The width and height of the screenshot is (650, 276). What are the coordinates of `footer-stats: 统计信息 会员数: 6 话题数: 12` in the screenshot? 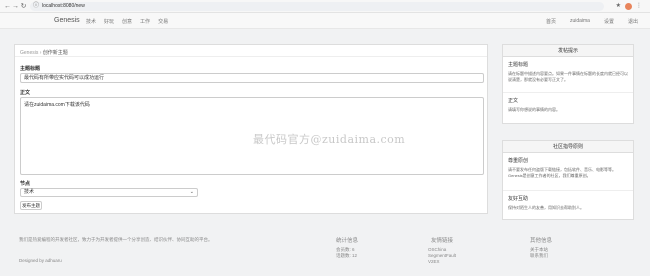 It's located at (347, 247).